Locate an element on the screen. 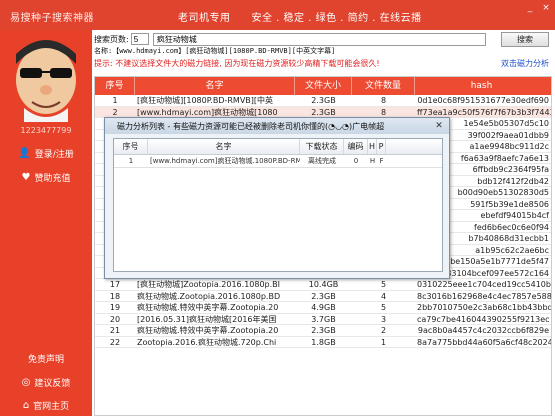  search-button: 搜索 is located at coordinates (525, 39).